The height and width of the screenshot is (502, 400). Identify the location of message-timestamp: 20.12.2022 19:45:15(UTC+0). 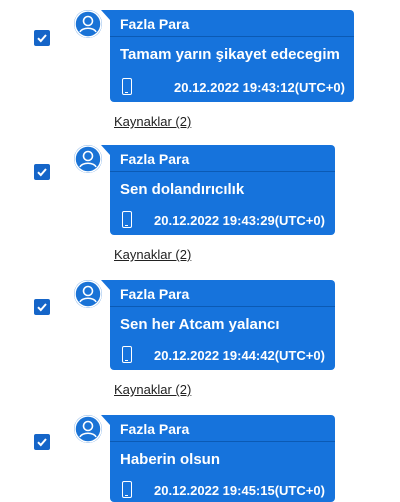
(239, 490).